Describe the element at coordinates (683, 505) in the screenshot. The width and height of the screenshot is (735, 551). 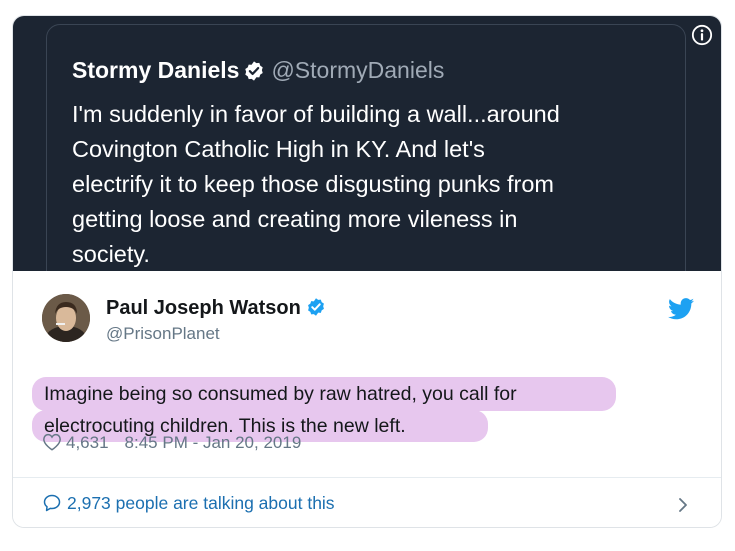
I see `chevron-right-icon` at that location.